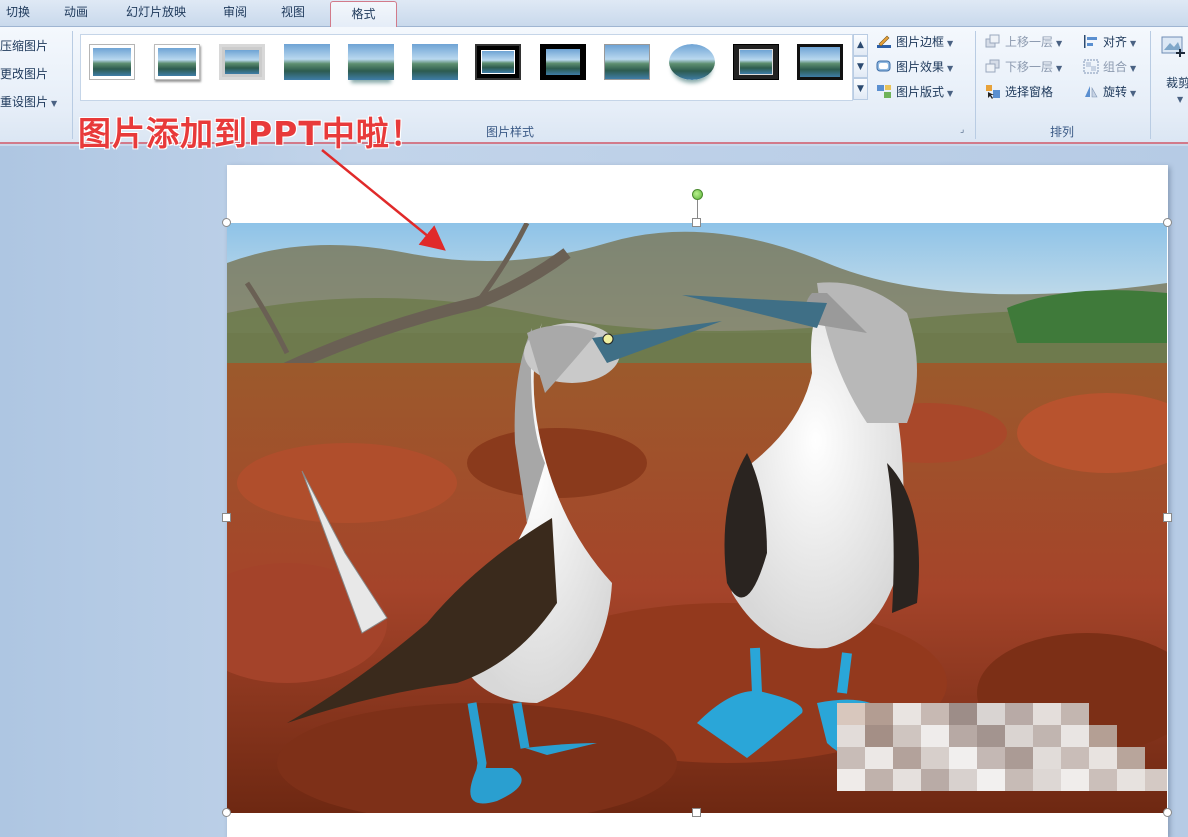 Image resolution: width=1188 pixels, height=837 pixels. I want to click on change-picture-button: 更改图片, so click(24, 73).